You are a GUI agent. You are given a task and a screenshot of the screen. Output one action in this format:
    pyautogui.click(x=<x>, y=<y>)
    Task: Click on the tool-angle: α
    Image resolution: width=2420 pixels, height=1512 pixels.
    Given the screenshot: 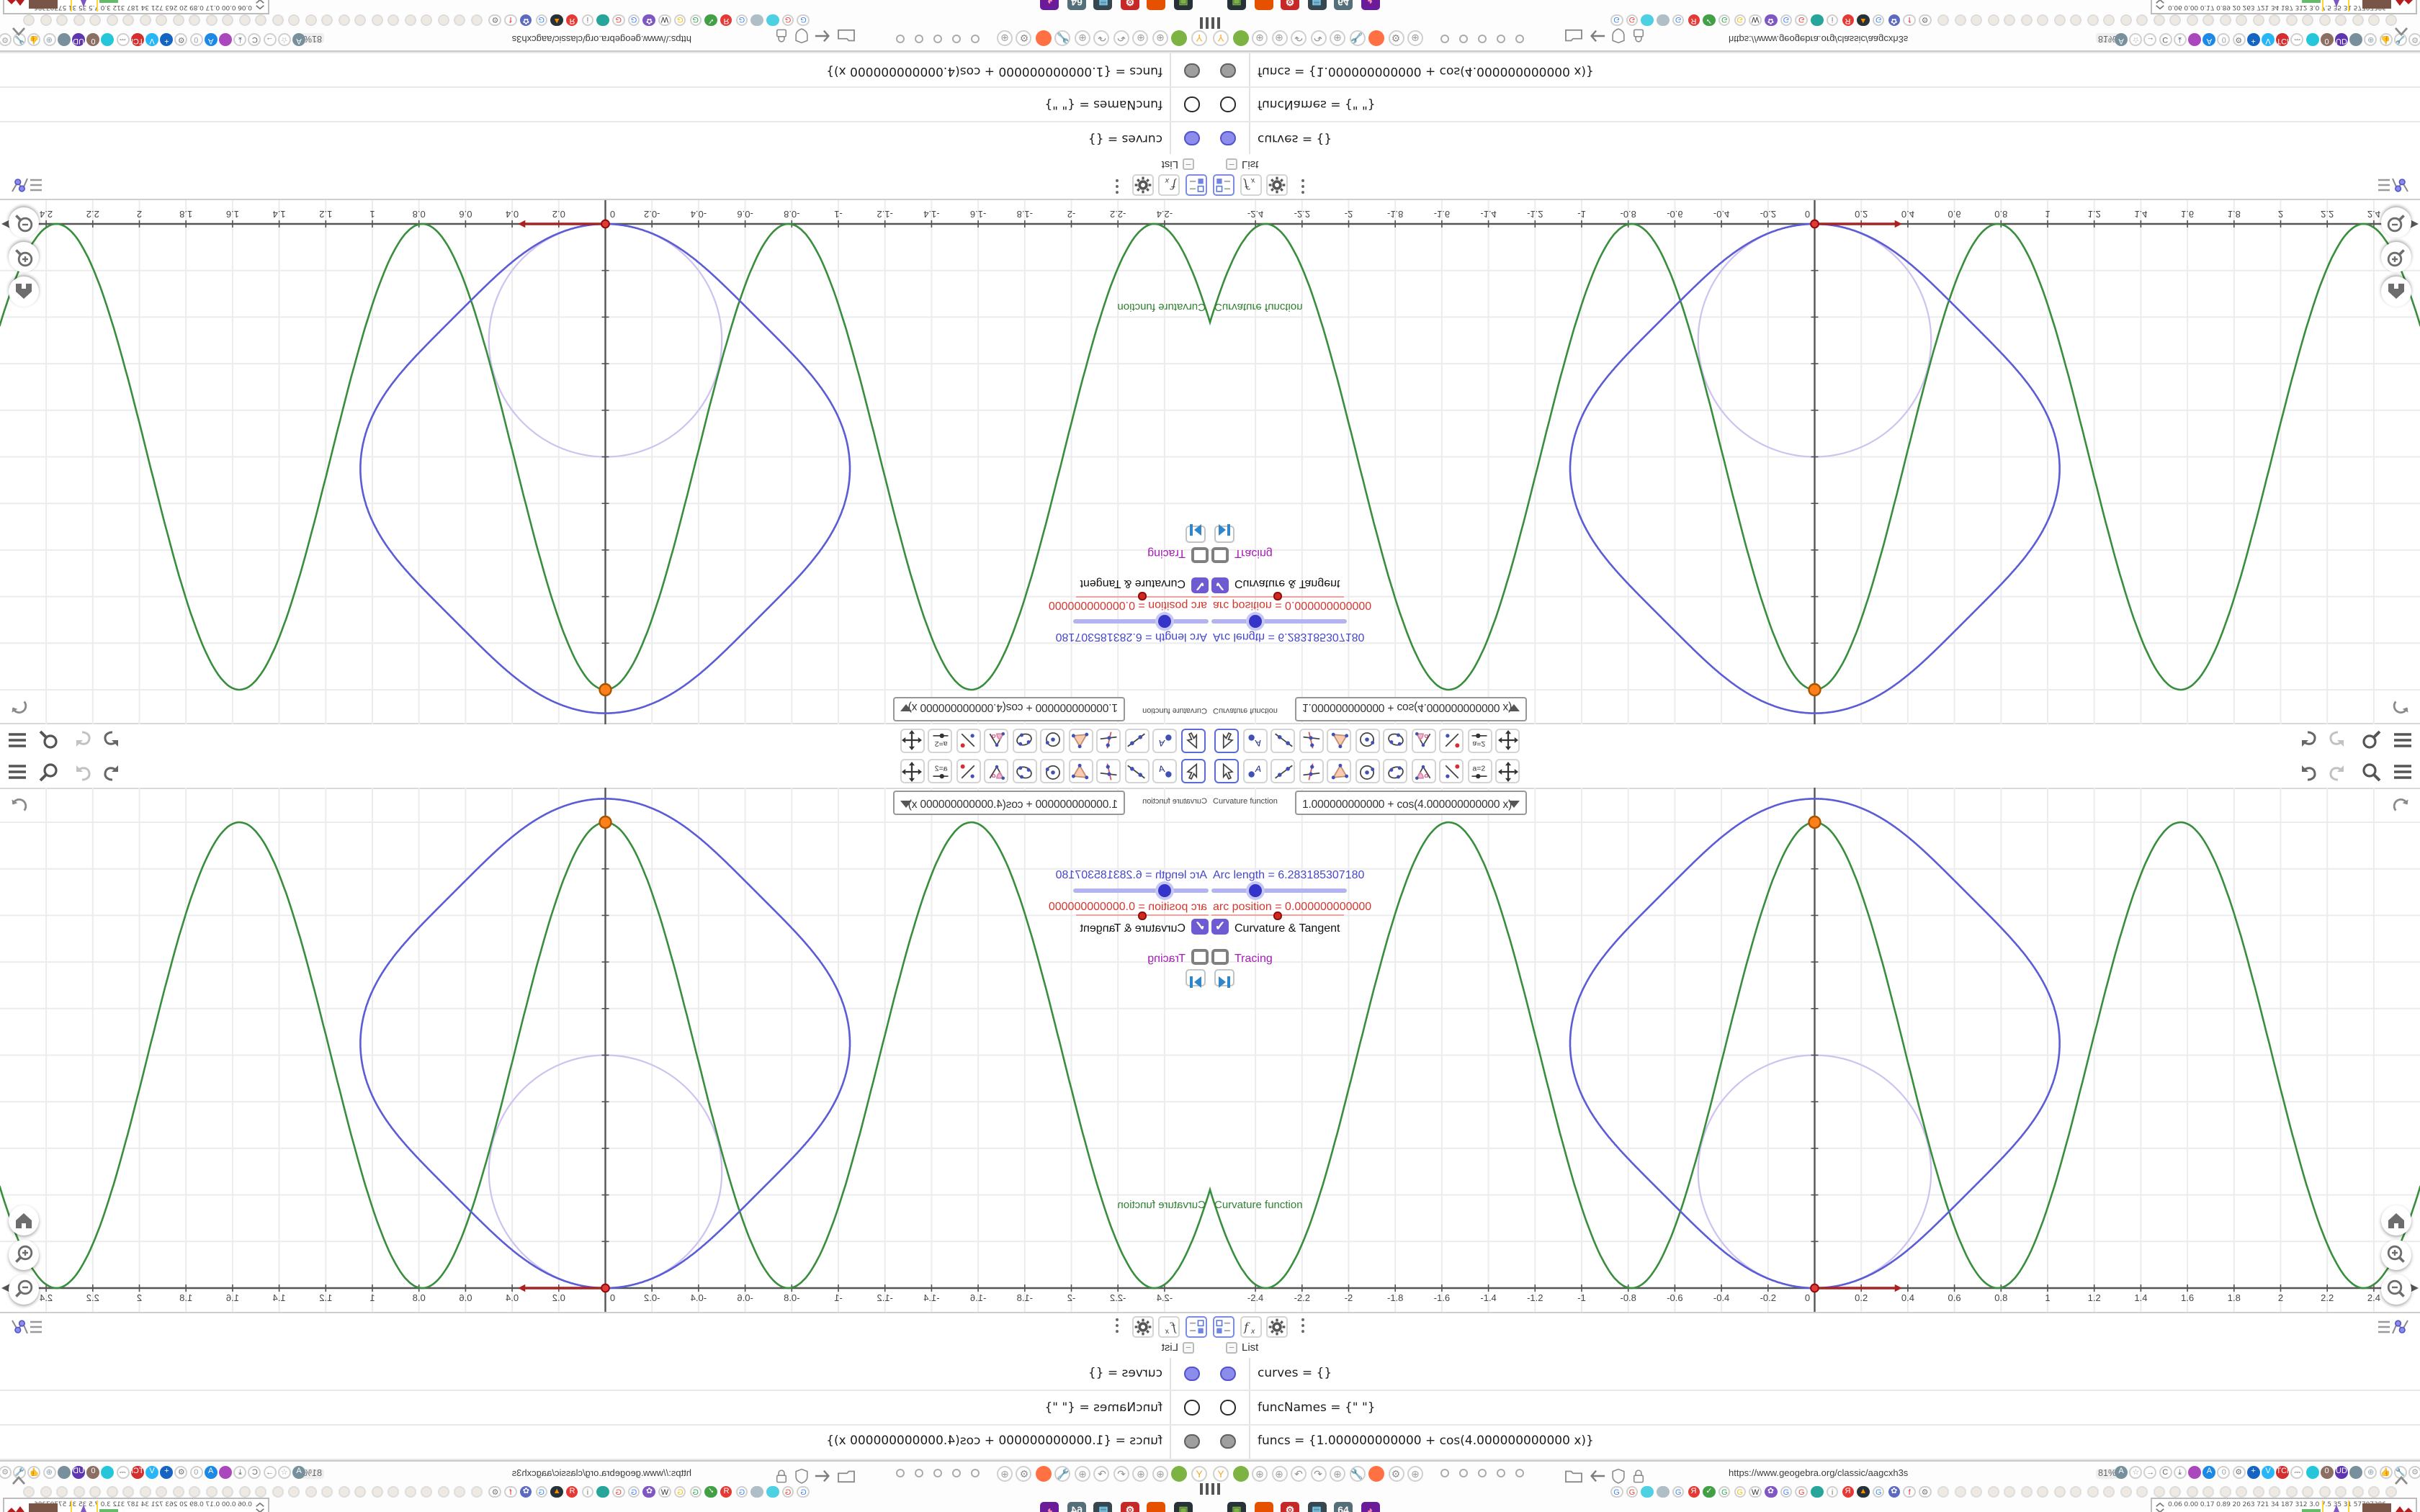 What is the action you would take?
    pyautogui.click(x=1423, y=771)
    